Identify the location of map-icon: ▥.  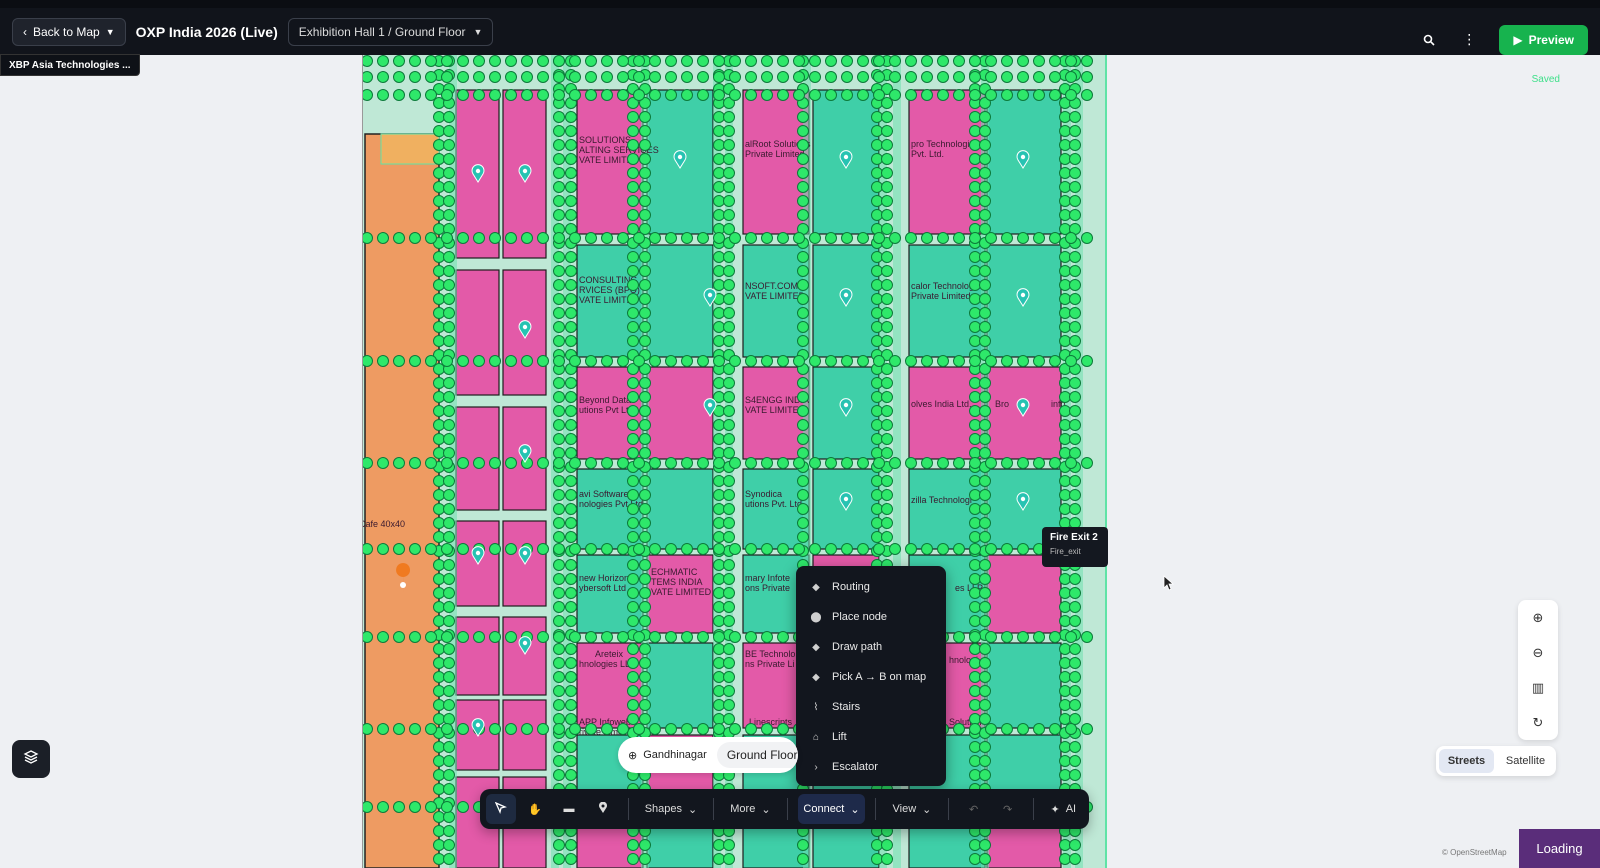
(1538, 688).